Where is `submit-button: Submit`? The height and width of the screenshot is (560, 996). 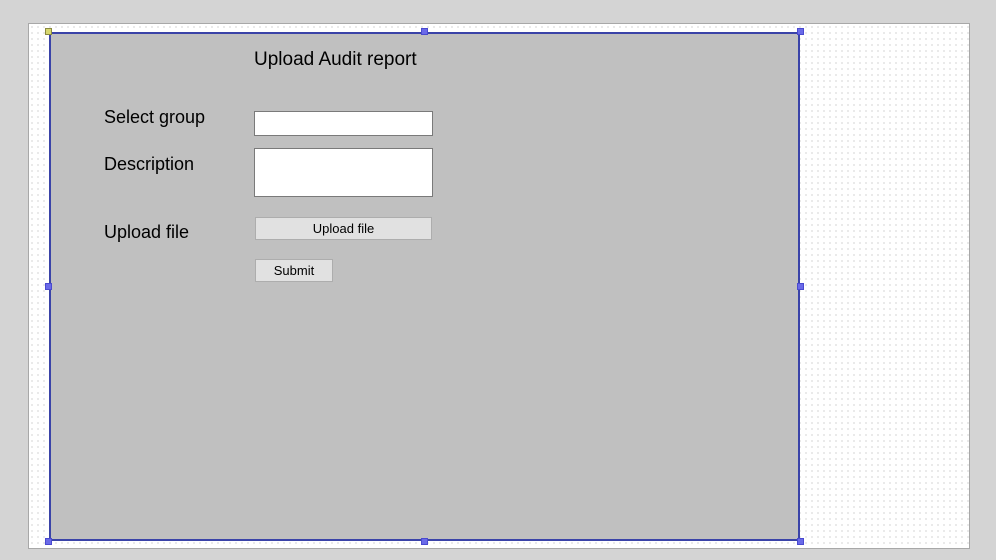
submit-button: Submit is located at coordinates (294, 270).